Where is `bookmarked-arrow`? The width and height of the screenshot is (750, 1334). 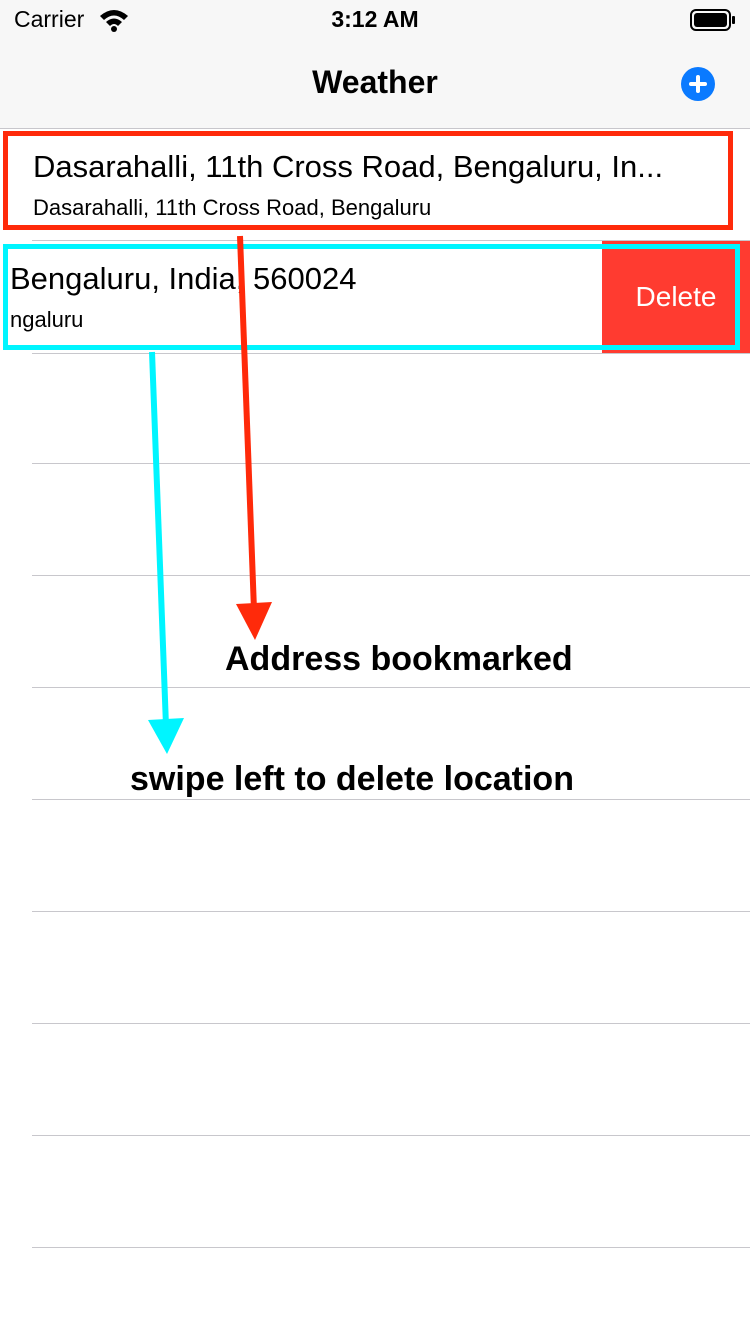
bookmarked-arrow is located at coordinates (247, 423).